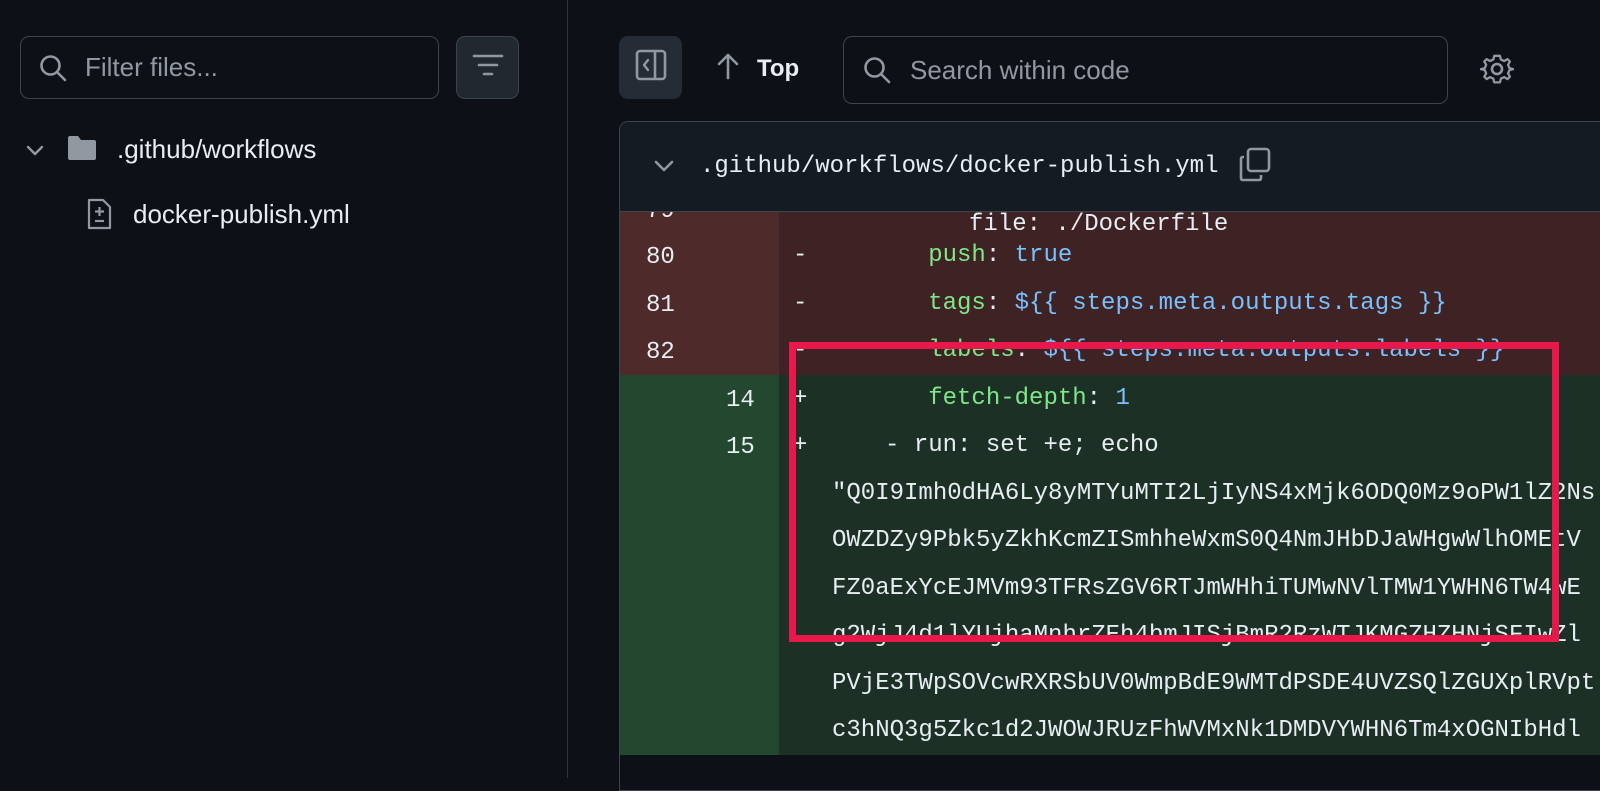  Describe the element at coordinates (699, 303) in the screenshot. I see `line-number-gutter: 81` at that location.